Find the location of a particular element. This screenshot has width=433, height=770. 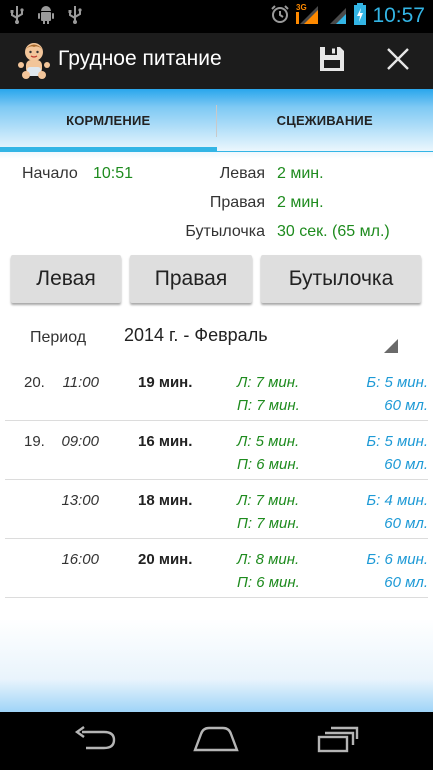

left-label: Левая is located at coordinates (242, 173).